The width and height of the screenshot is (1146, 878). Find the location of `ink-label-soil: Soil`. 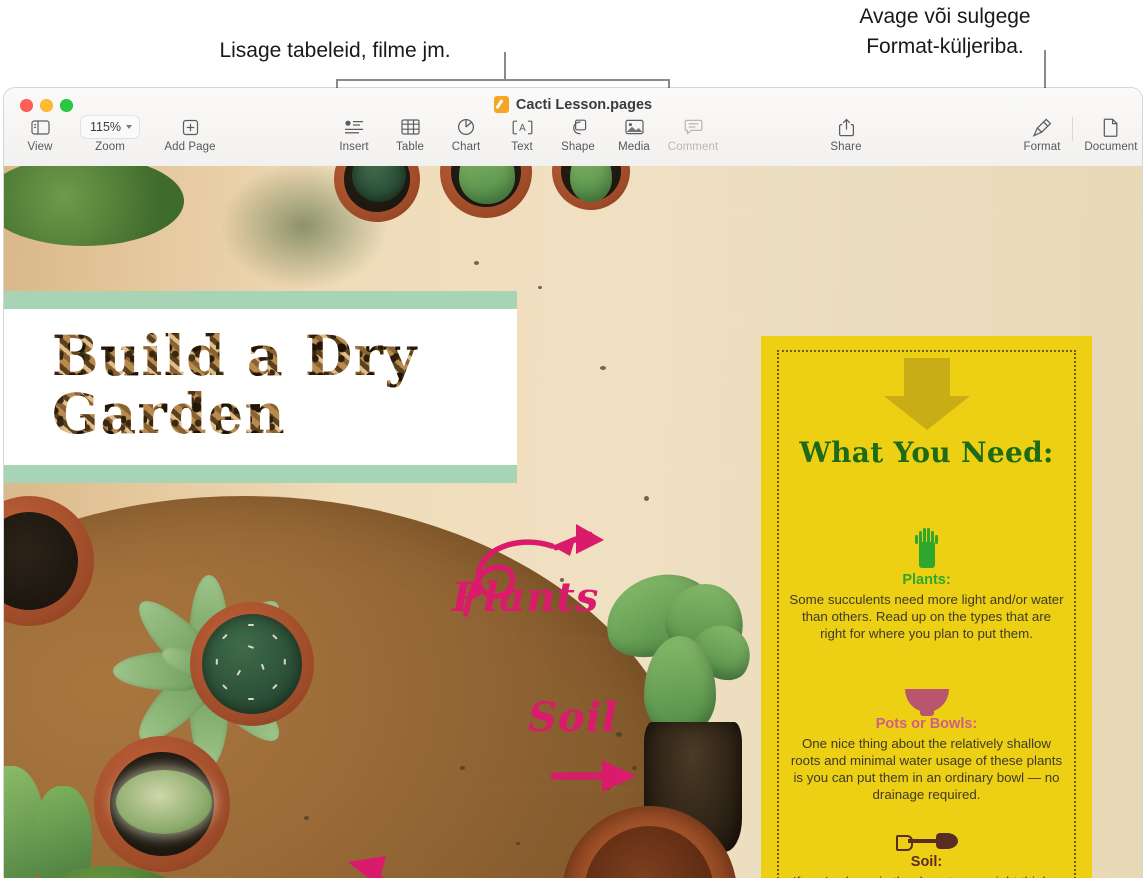

ink-label-soil: Soil is located at coordinates (573, 717).